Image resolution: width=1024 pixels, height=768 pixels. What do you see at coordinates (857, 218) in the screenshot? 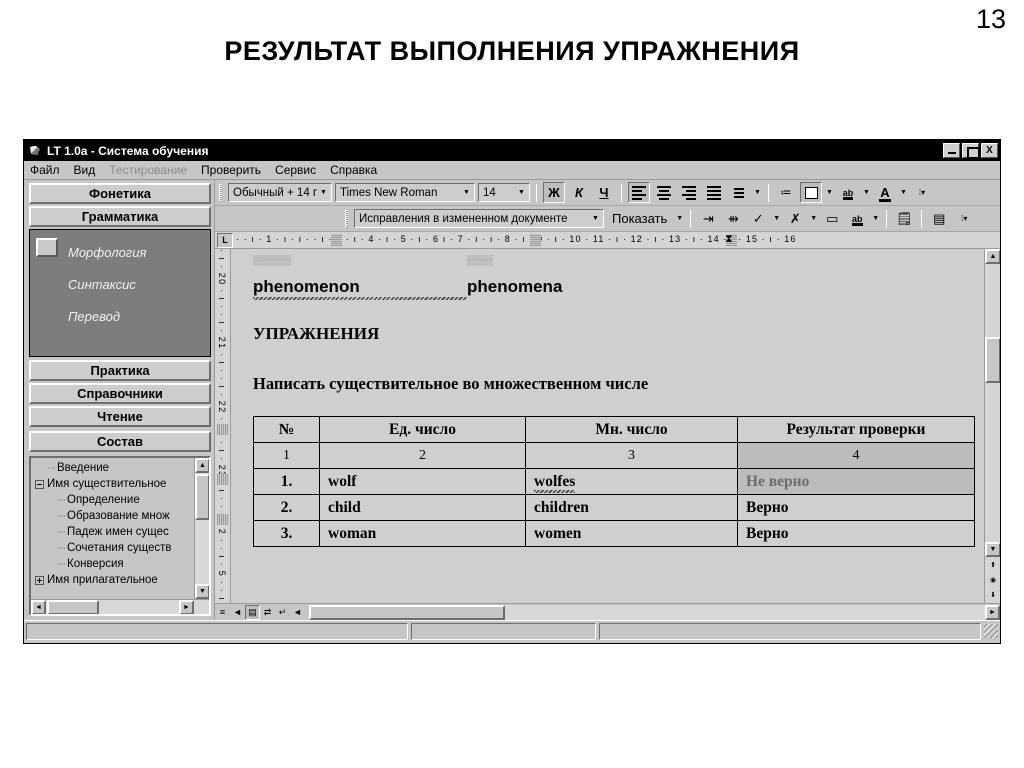
I see `review-highlight-button: ab` at bounding box center [857, 218].